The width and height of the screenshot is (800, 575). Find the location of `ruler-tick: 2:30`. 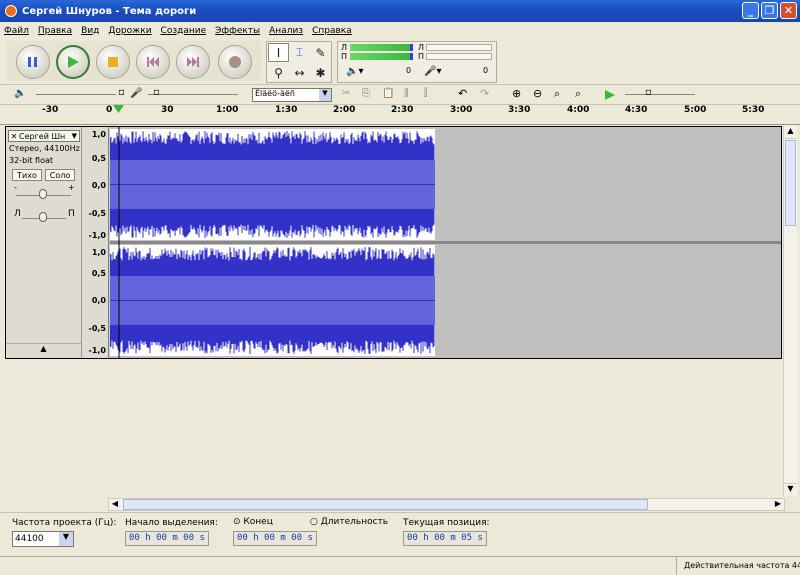

ruler-tick: 2:30 is located at coordinates (402, 110).